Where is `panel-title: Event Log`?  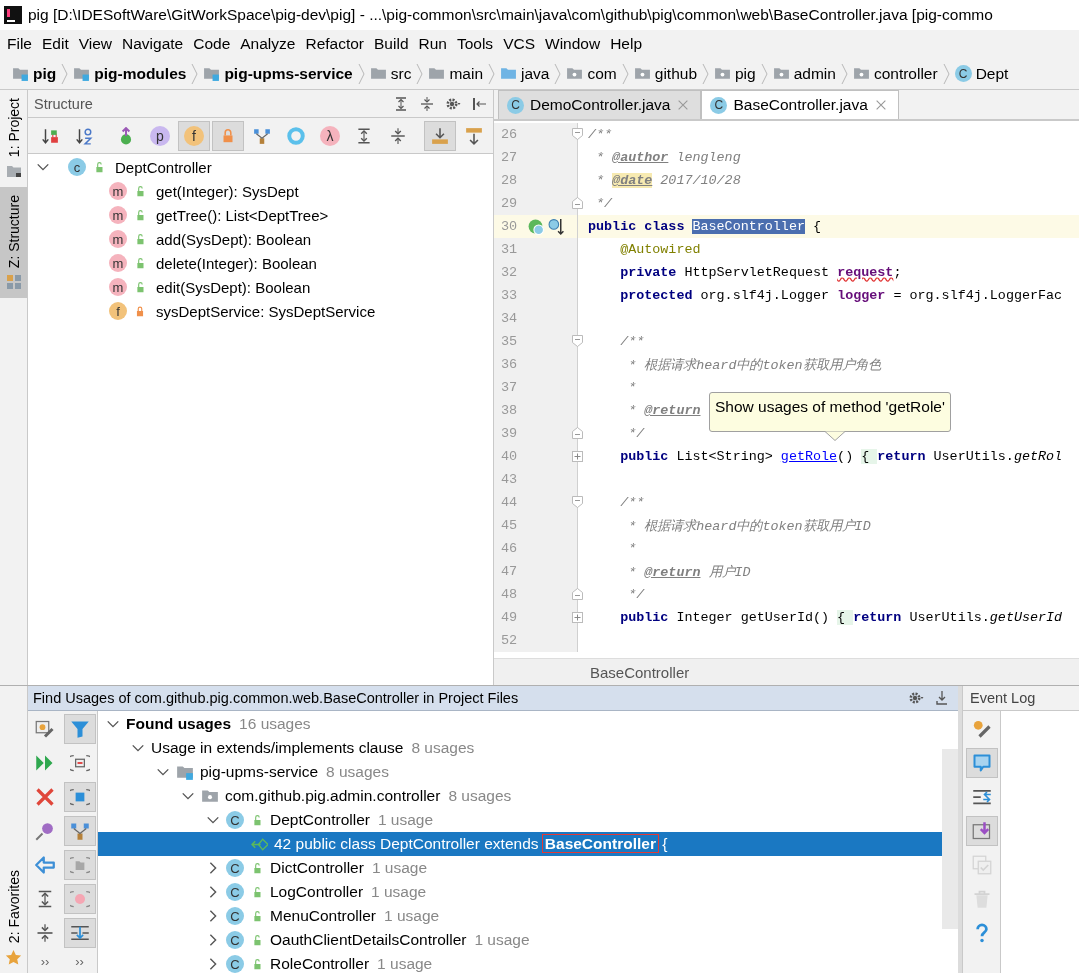
panel-title: Event Log is located at coordinates (1003, 698).